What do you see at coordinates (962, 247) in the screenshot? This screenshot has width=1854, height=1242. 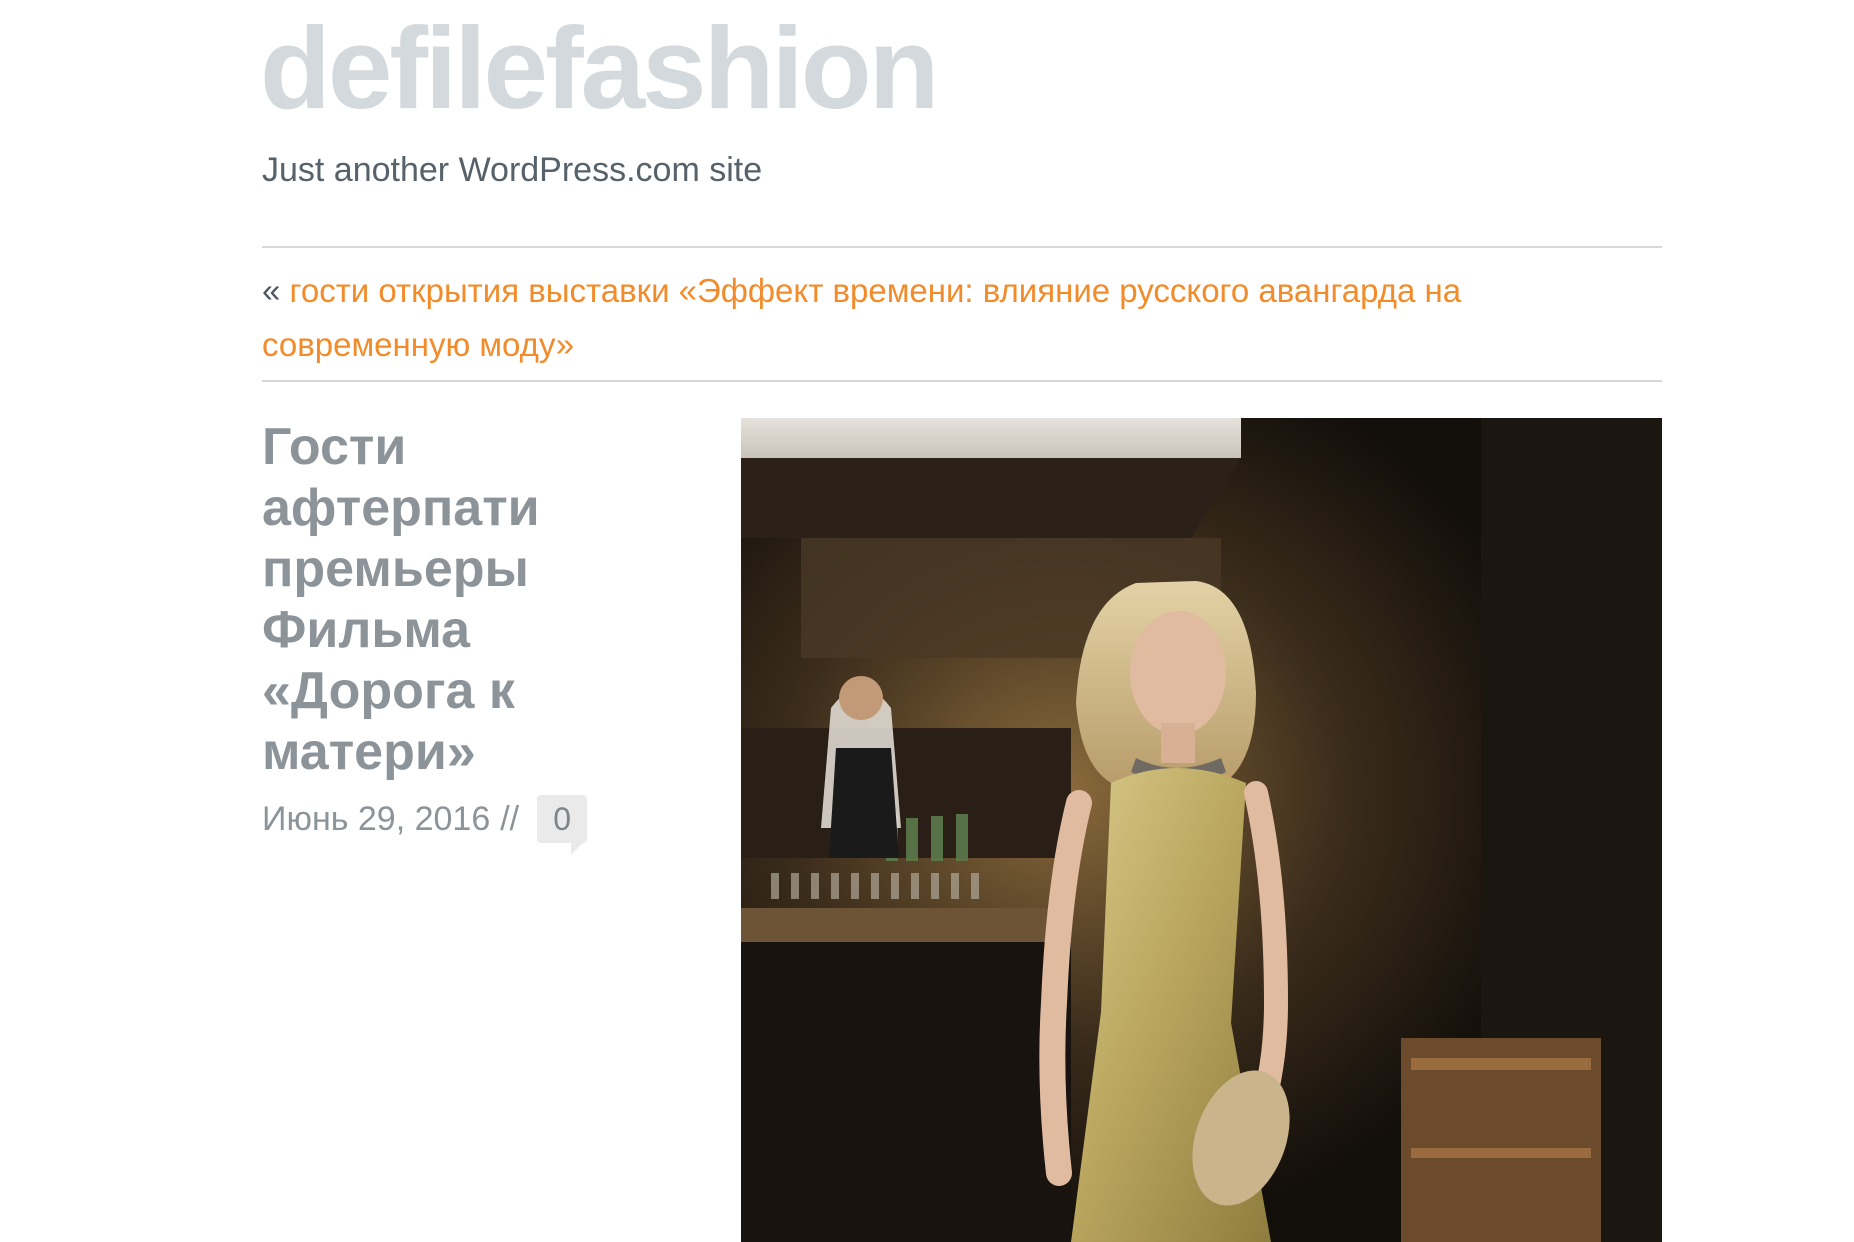 I see `nav-divider-top` at bounding box center [962, 247].